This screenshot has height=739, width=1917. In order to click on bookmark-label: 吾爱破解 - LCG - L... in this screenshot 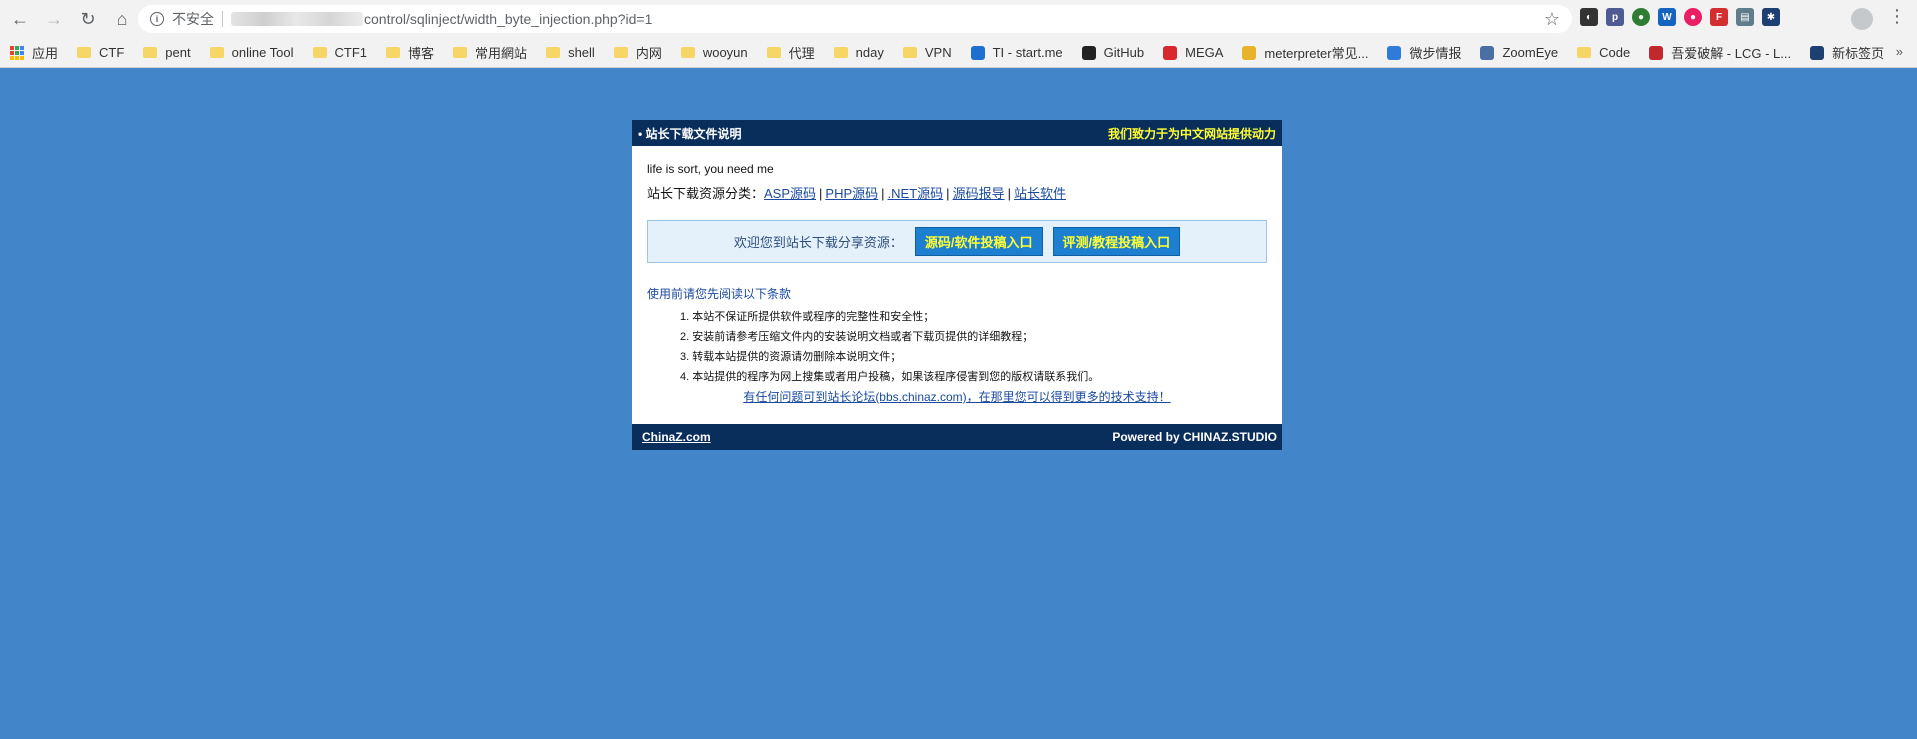, I will do `click(1731, 53)`.